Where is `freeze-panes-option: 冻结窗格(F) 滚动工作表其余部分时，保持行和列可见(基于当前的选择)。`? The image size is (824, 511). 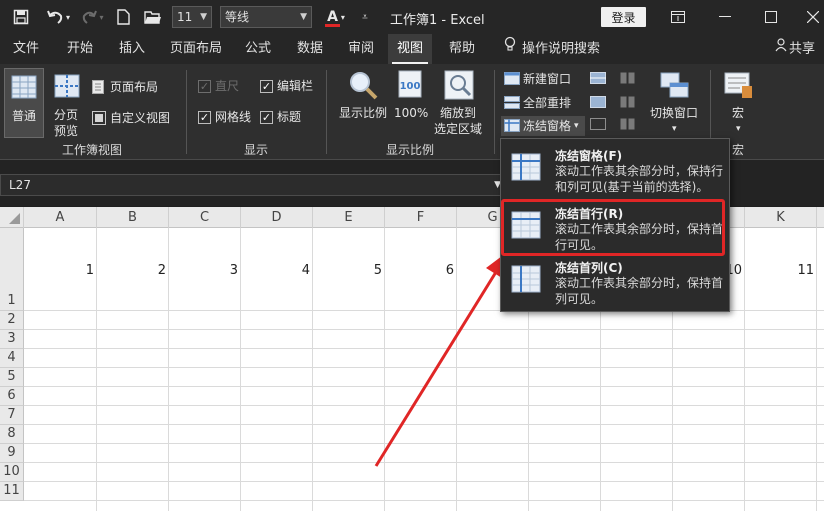 freeze-panes-option: 冻结窗格(F) 滚动工作表其余部分时，保持行和列可见(基于当前的选择)。 is located at coordinates (615, 172).